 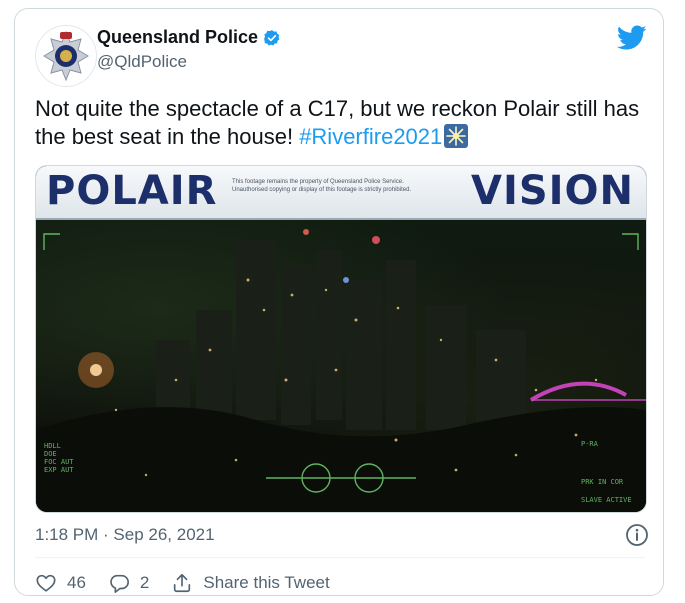 What do you see at coordinates (125, 535) in the screenshot?
I see `tweet-timestamp: 1:18 PM · Sep 26, 2021` at bounding box center [125, 535].